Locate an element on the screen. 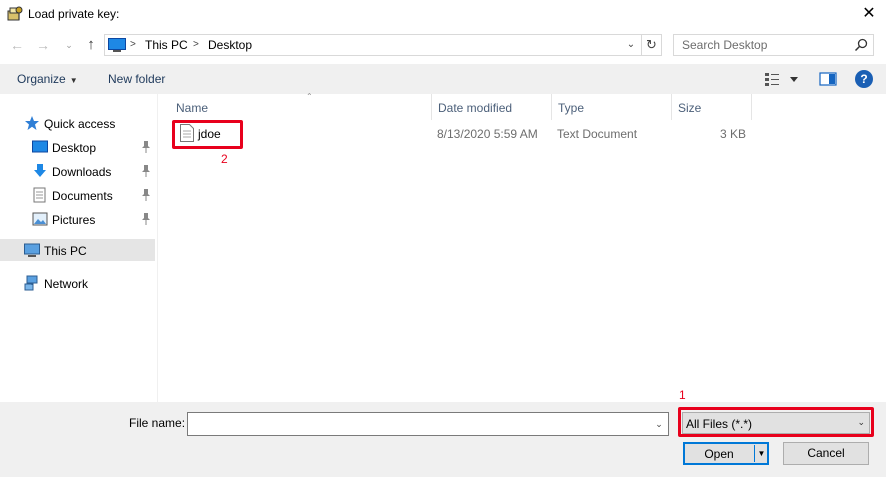  column-header-label: Name is located at coordinates (192, 108).